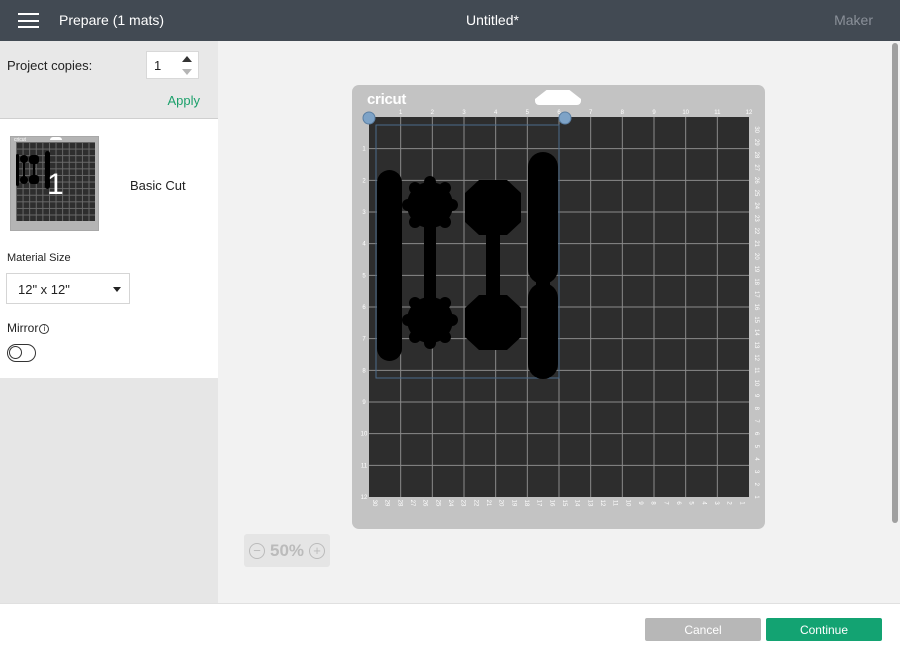 This screenshot has width=900, height=656. Describe the element at coordinates (389, 265) in the screenshot. I see `shape-long-bar` at that location.